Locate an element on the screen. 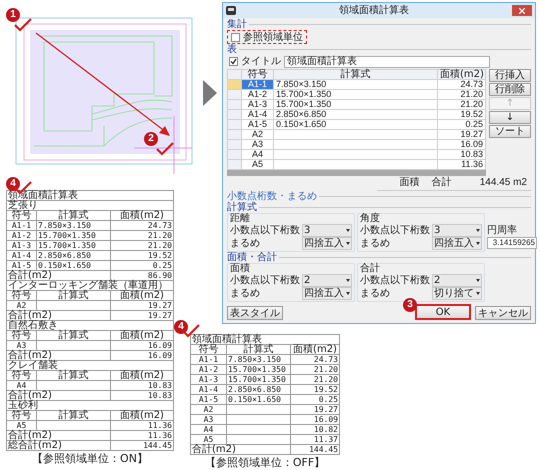  total-label: 面積 is located at coordinates (410, 184).